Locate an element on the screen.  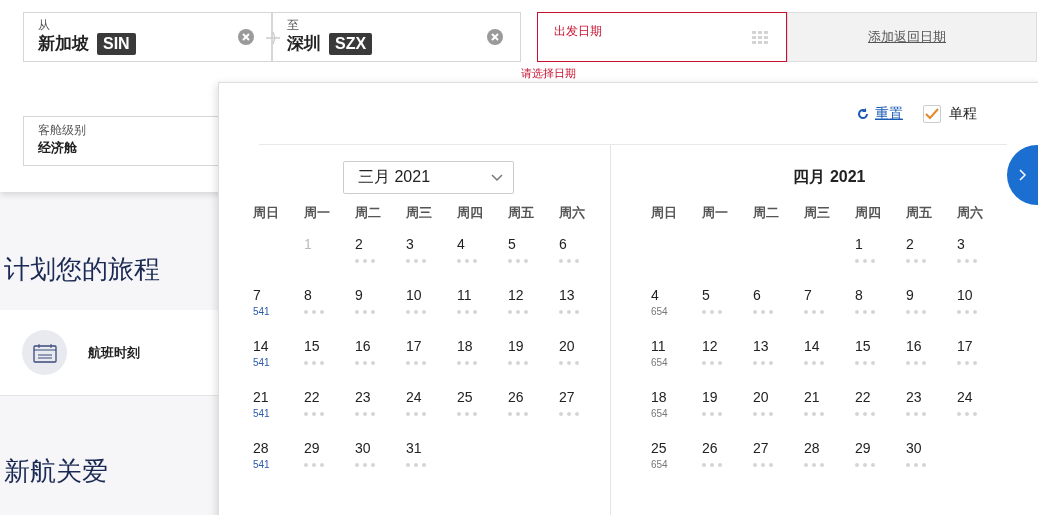
field-label: 客舱级别 is located at coordinates (62, 130).